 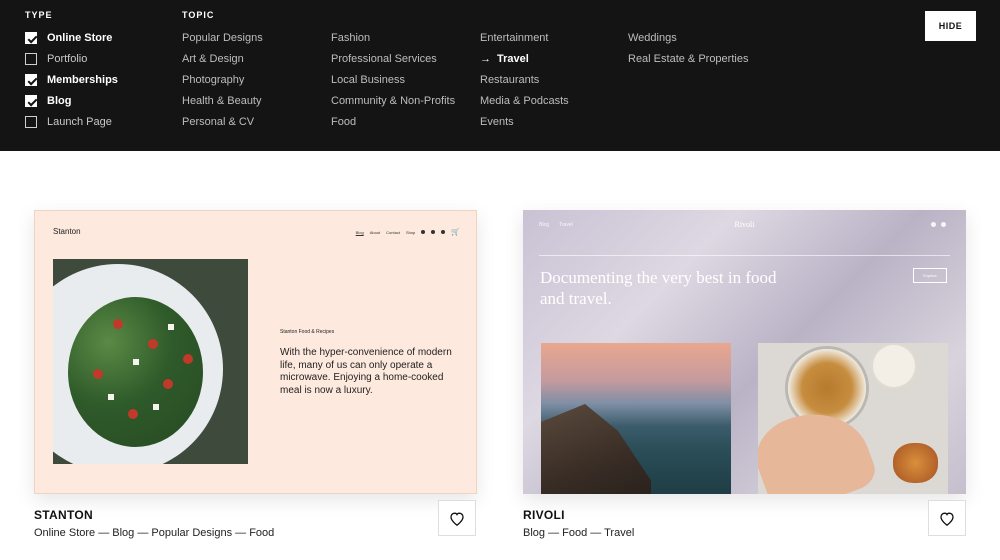 What do you see at coordinates (485, 59) in the screenshot?
I see `arrow-right-icon: →` at bounding box center [485, 59].